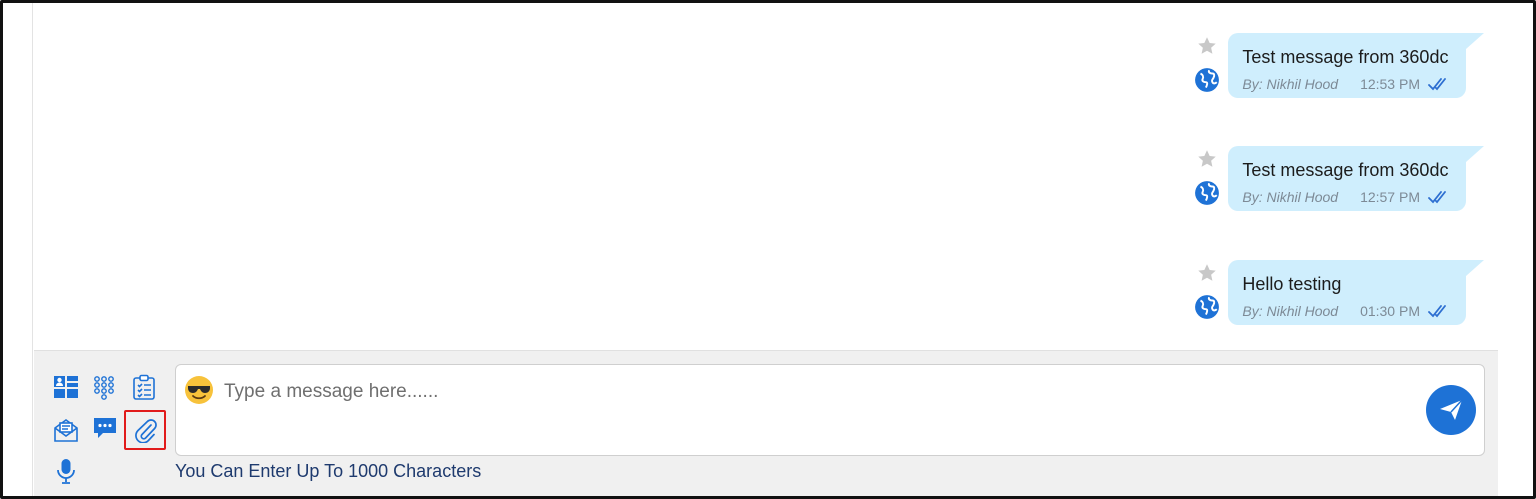 The width and height of the screenshot is (1536, 499). Describe the element at coordinates (1515, 249) in the screenshot. I see `right-strip` at that location.